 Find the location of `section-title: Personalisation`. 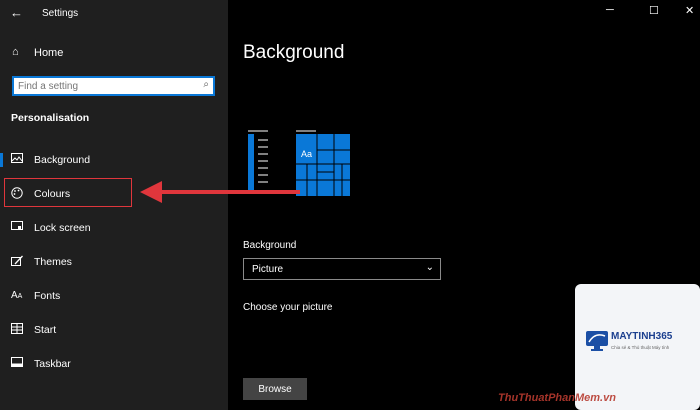

section-title: Personalisation is located at coordinates (50, 118).